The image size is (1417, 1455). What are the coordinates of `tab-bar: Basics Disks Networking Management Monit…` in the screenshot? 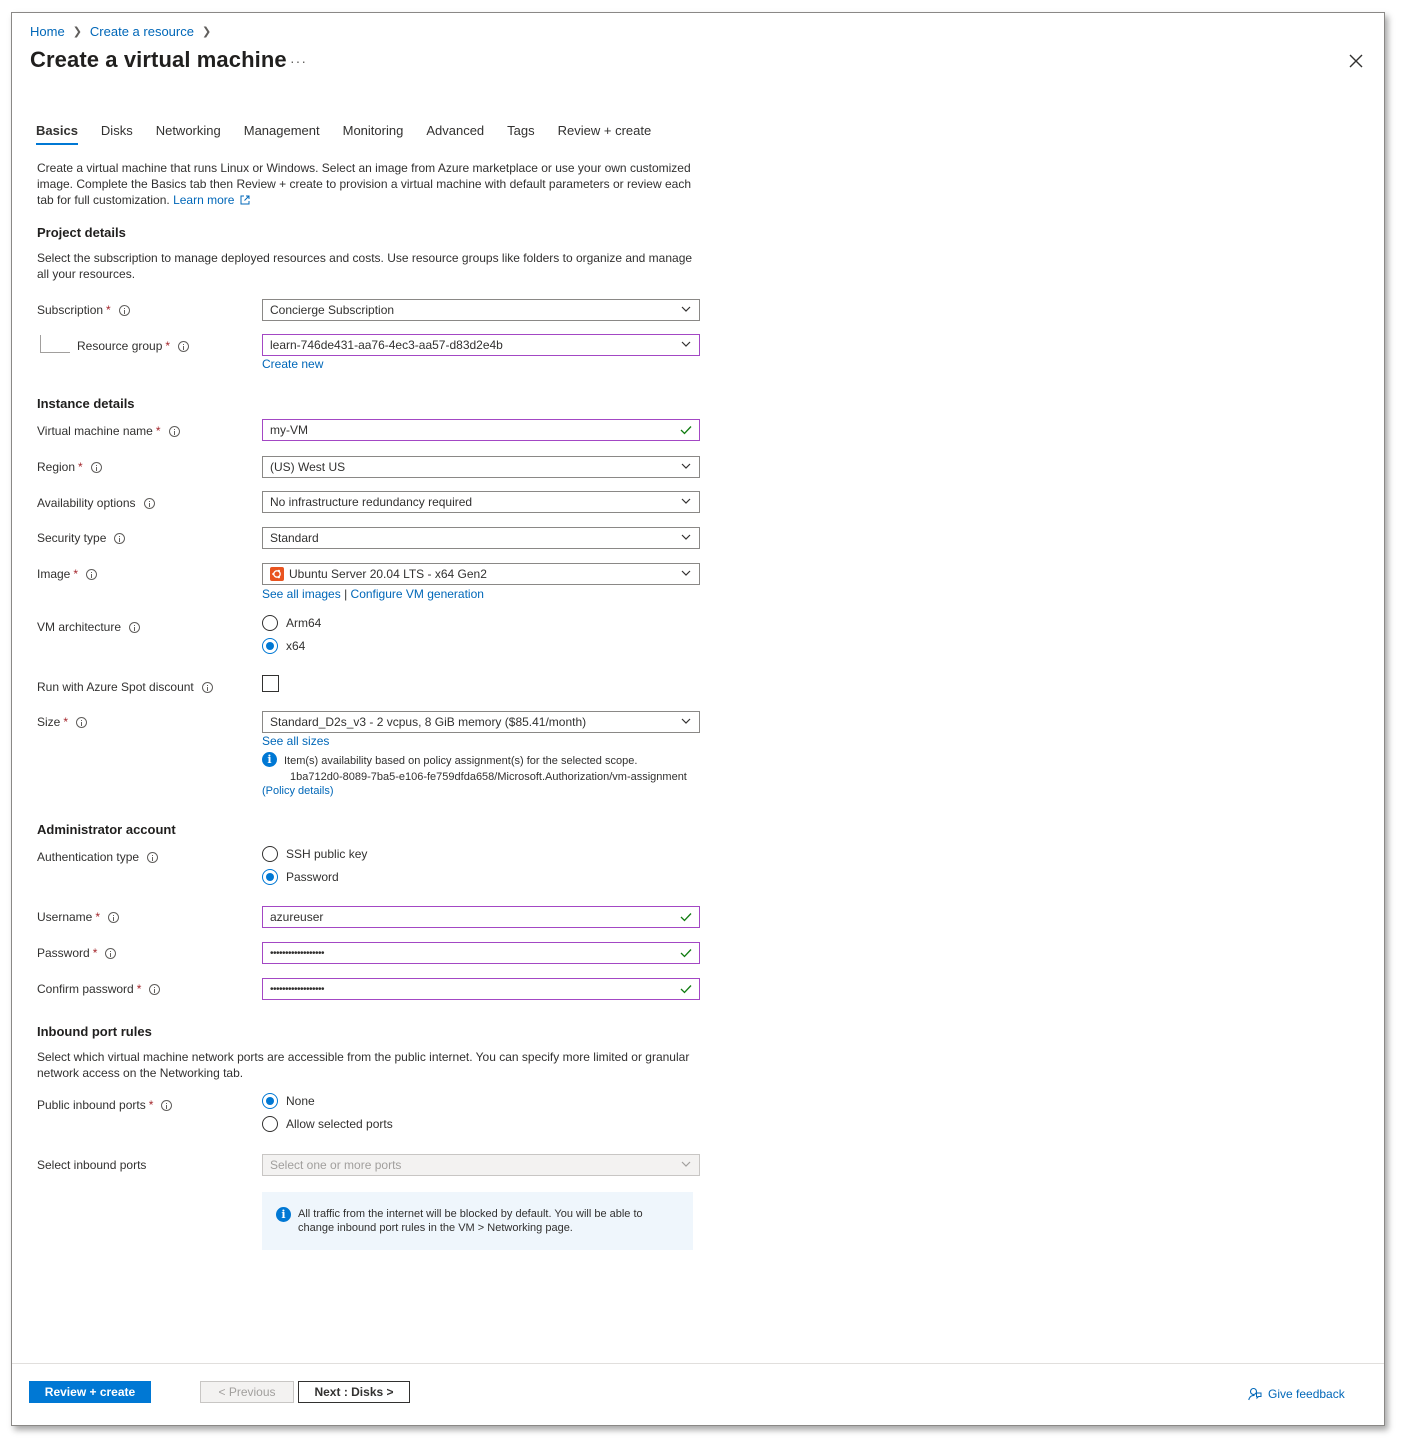 It's located at (355, 134).